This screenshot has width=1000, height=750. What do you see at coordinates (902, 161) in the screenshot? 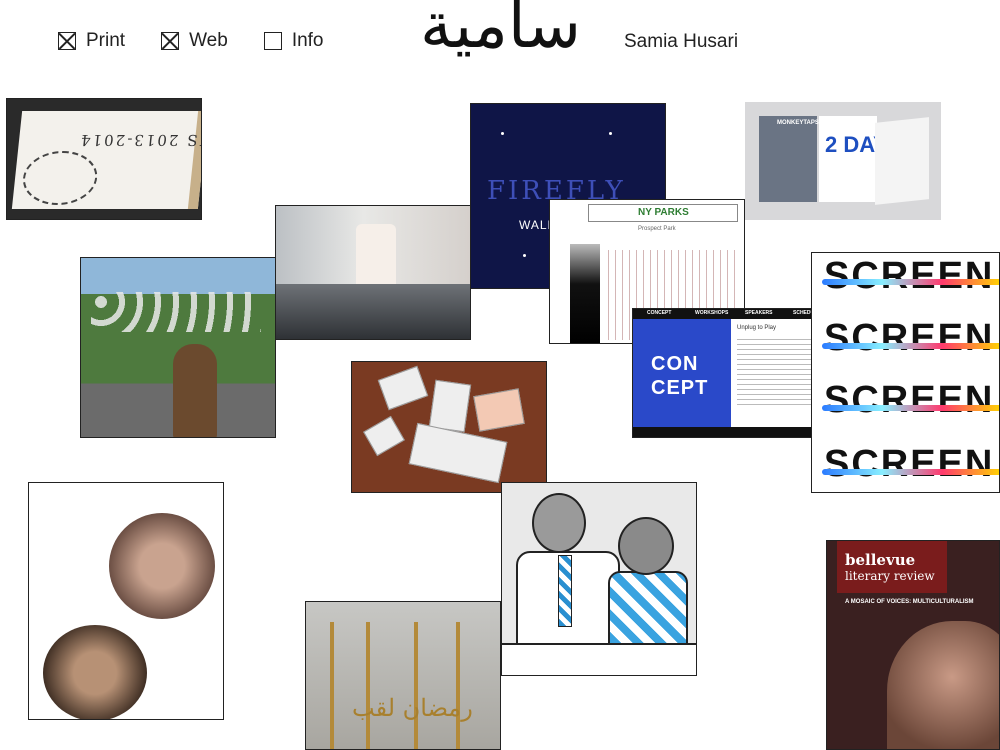
I see `magazine-spread` at bounding box center [902, 161].